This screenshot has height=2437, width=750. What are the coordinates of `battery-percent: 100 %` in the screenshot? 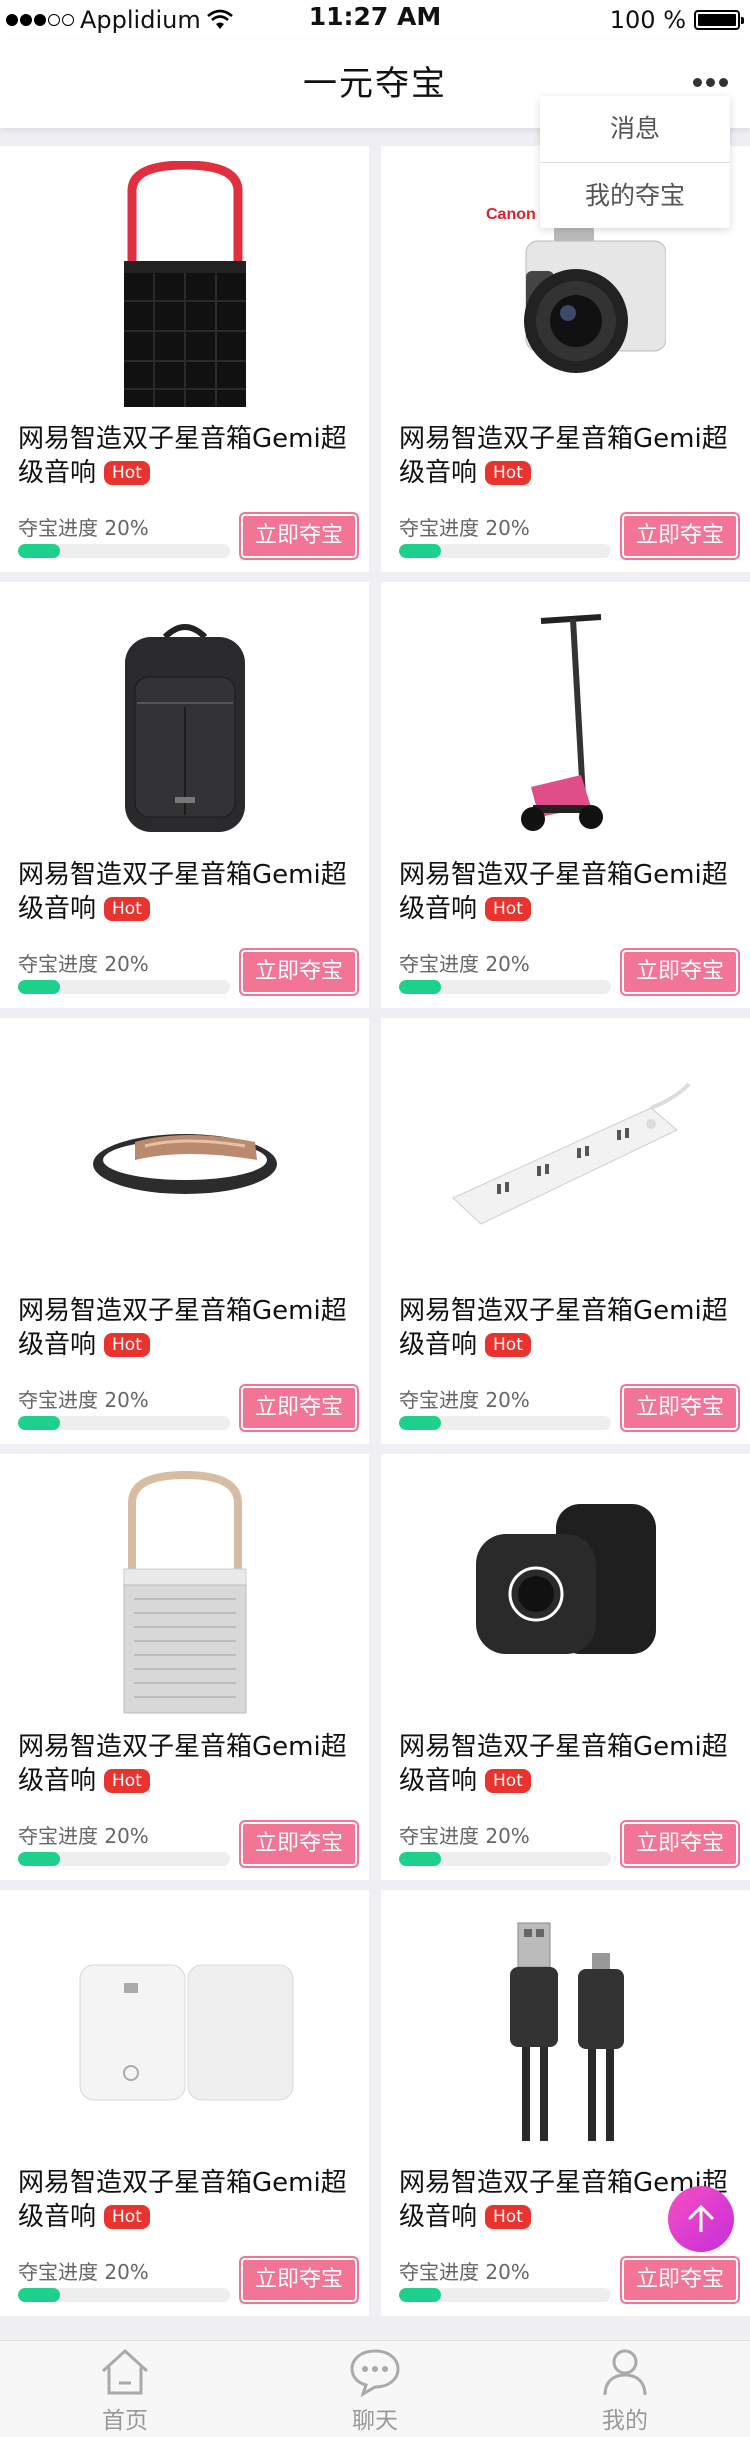 It's located at (647, 20).